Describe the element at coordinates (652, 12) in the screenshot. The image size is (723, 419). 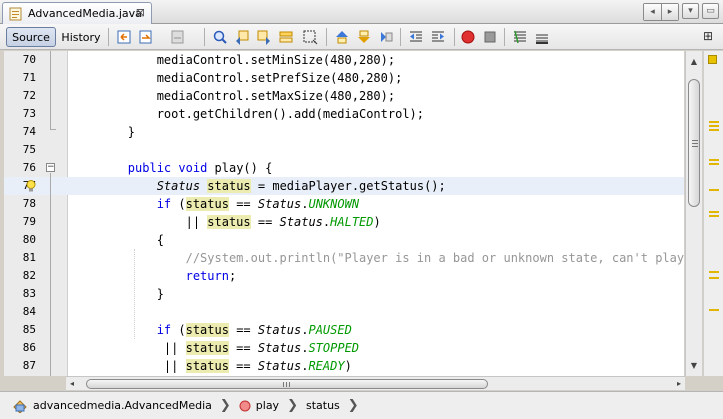
I see `scroll-tabs-left-button: ◂` at that location.